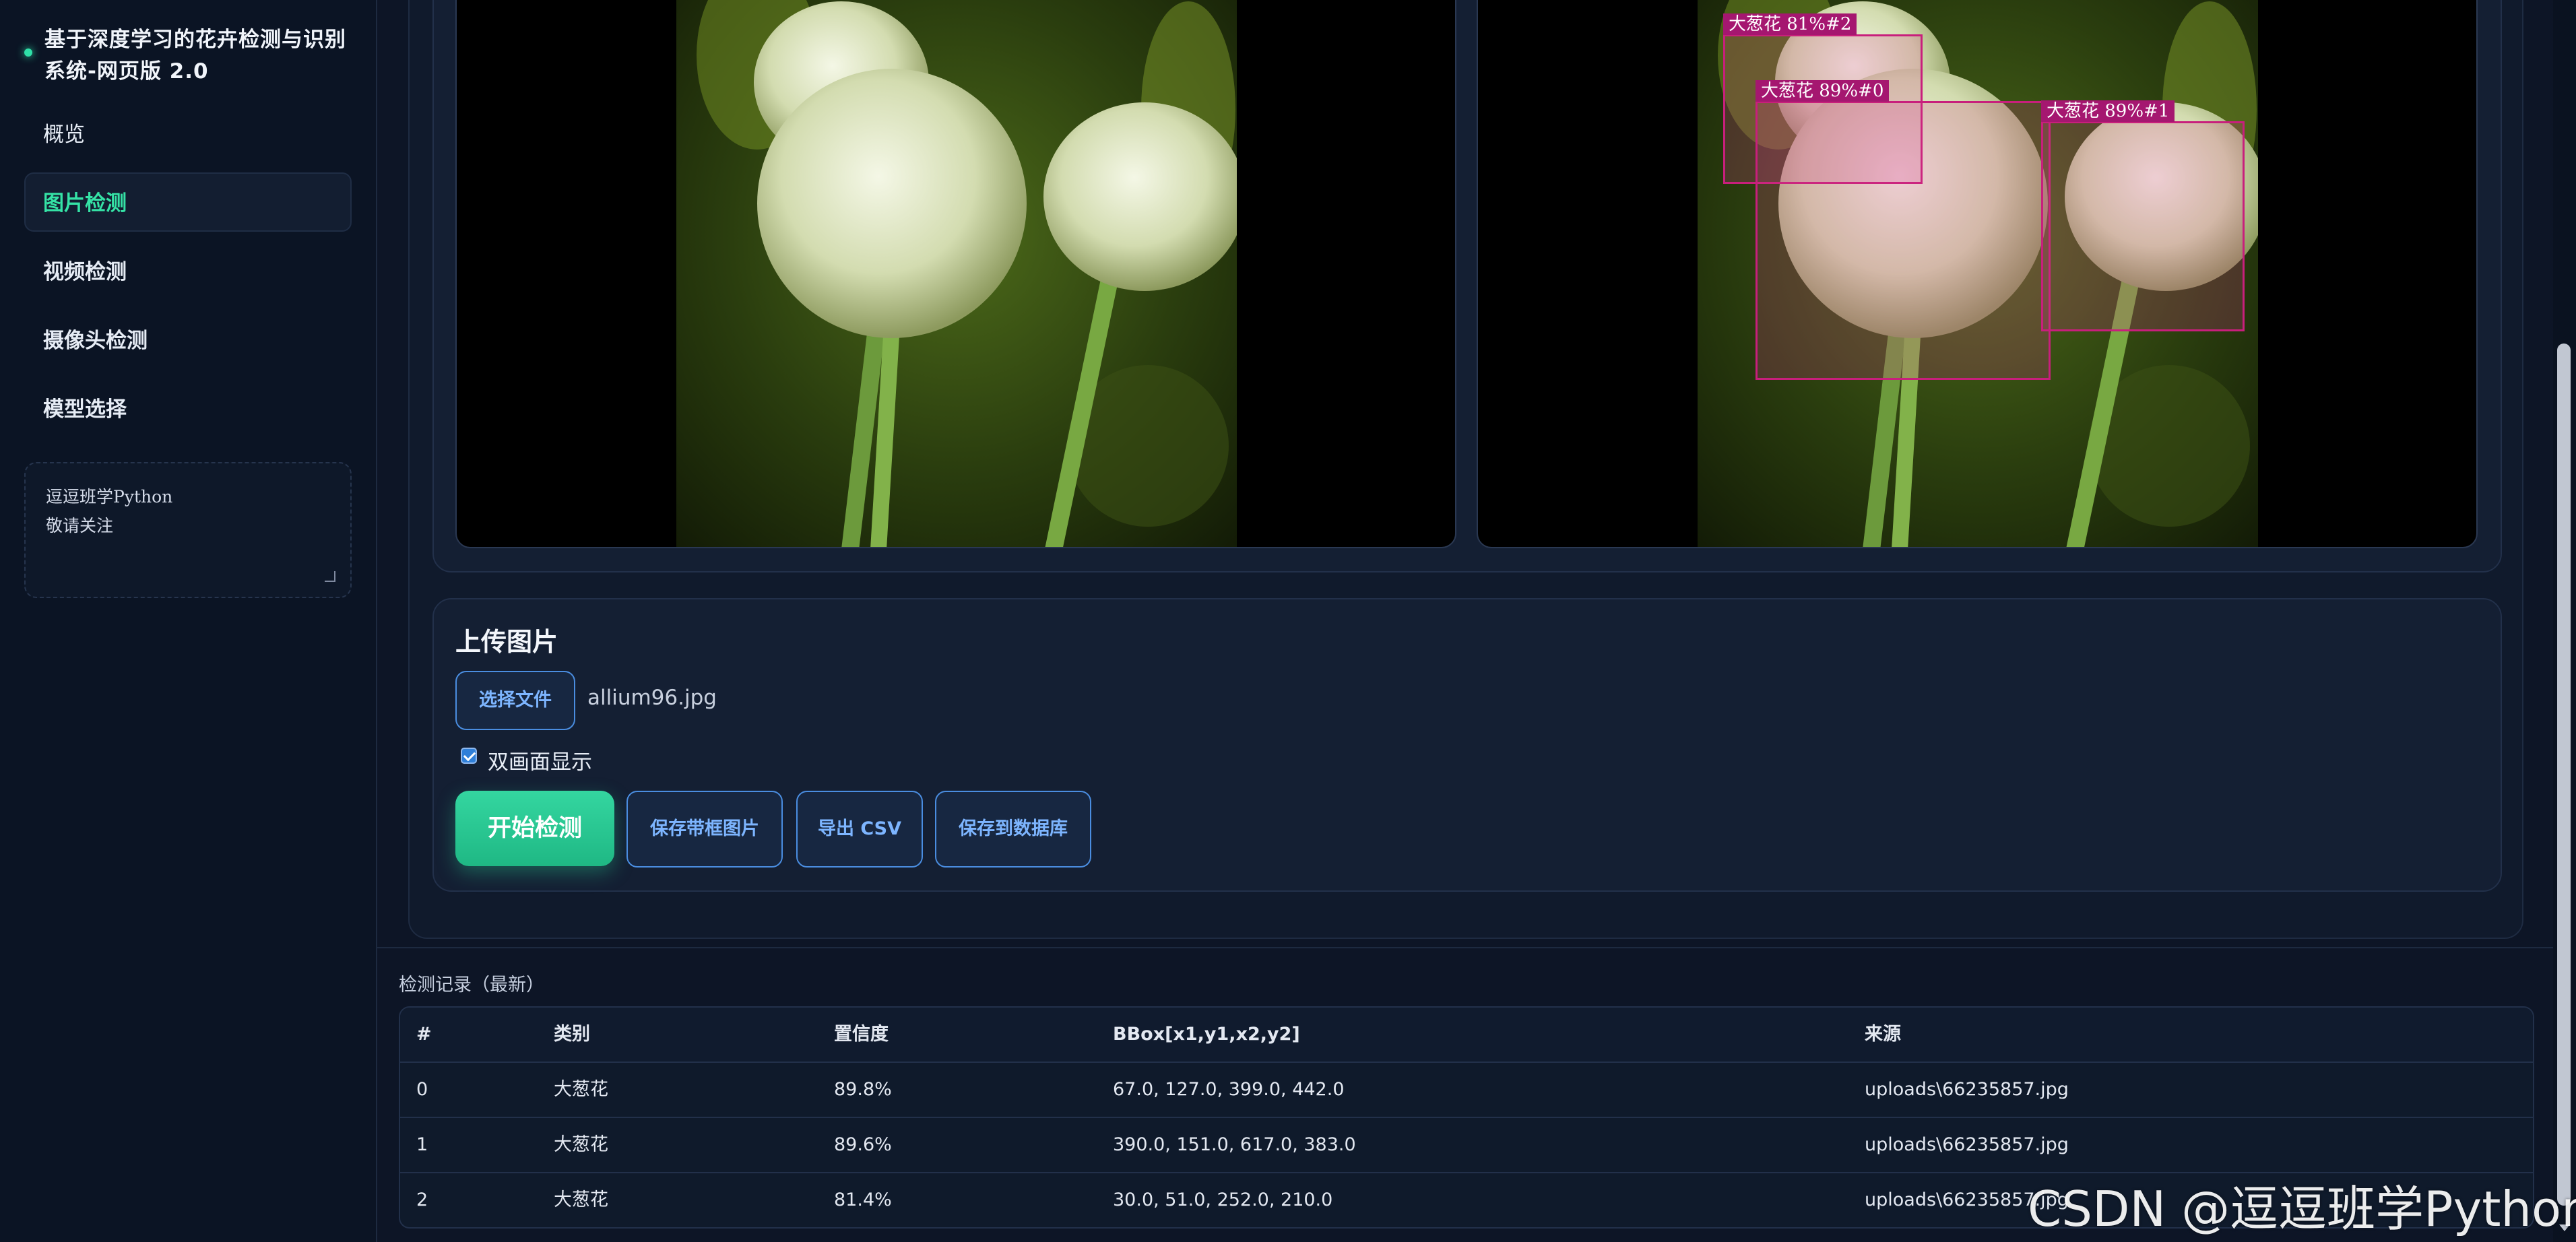  What do you see at coordinates (1883, 1034) in the screenshot?
I see `column-header-source: 来源` at bounding box center [1883, 1034].